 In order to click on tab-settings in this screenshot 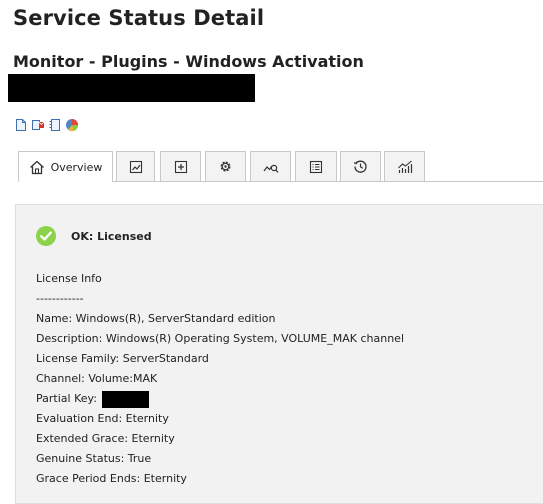, I will do `click(225, 166)`.